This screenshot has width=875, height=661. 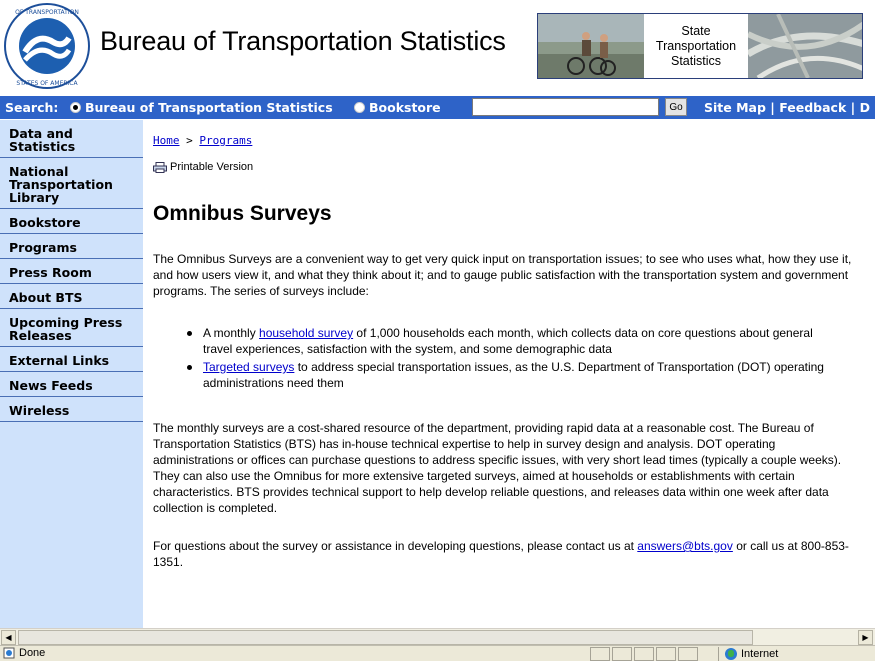 I want to click on sidebar-item-upcoming-press-releases: Upcoming Press Releases, so click(x=71, y=328).